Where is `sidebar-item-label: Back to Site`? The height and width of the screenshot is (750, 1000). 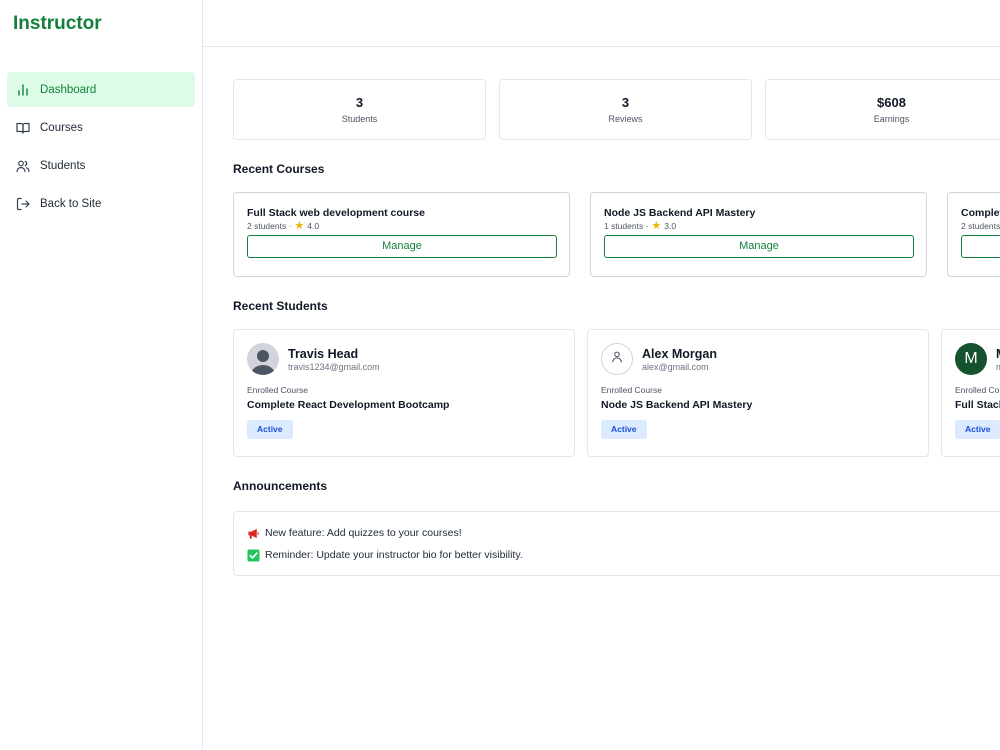 sidebar-item-label: Back to Site is located at coordinates (71, 203).